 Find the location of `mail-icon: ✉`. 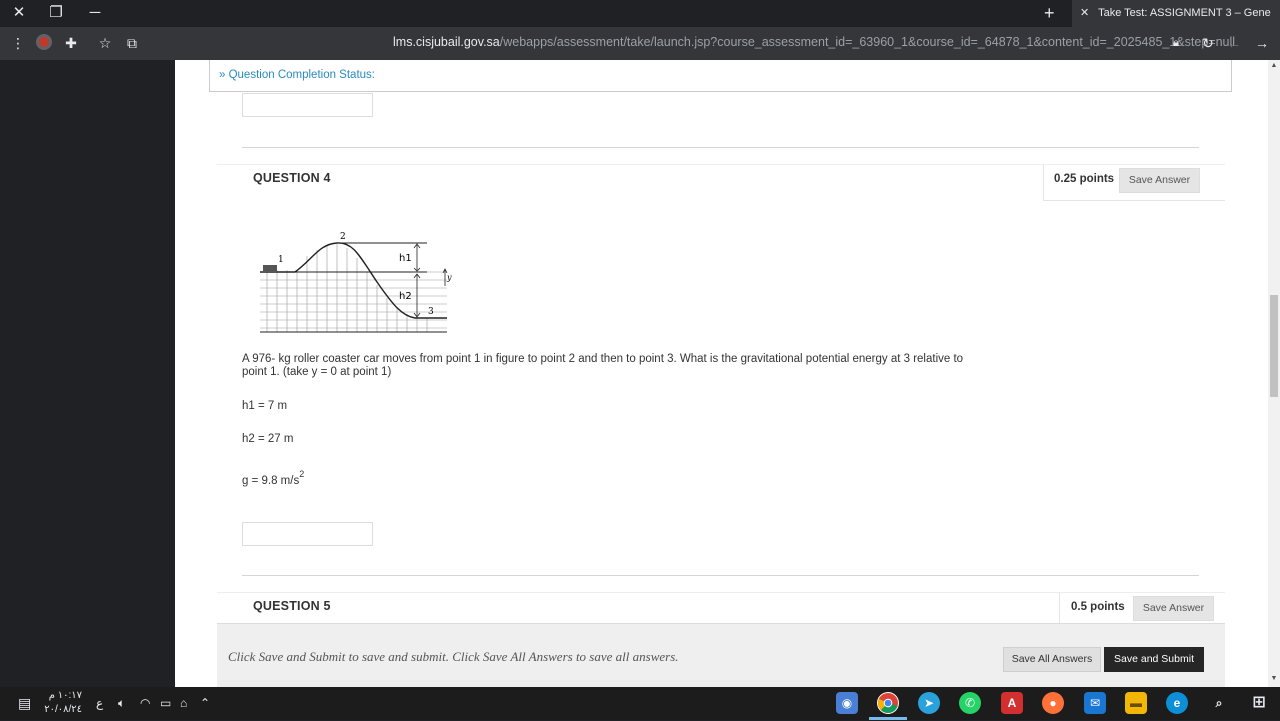

mail-icon: ✉ is located at coordinates (1095, 703).